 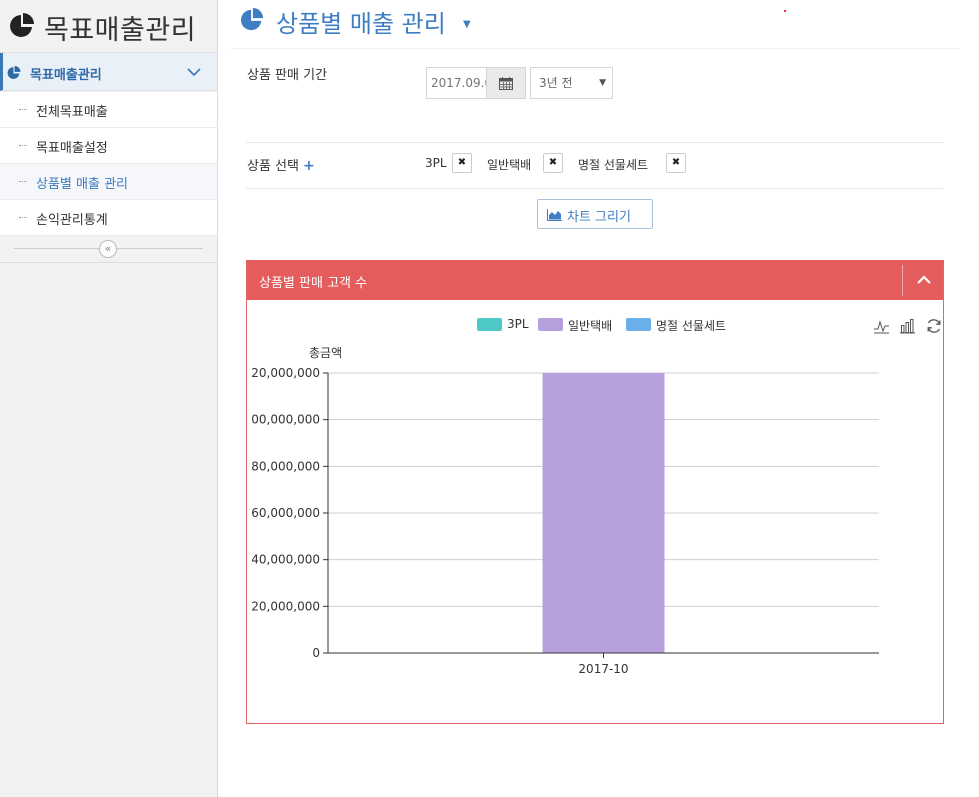 I want to click on bar-chart-icon, so click(x=907, y=326).